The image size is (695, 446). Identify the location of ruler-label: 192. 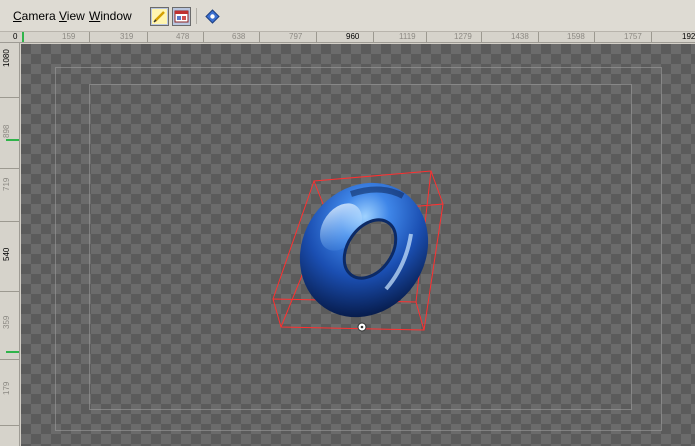
(688, 36).